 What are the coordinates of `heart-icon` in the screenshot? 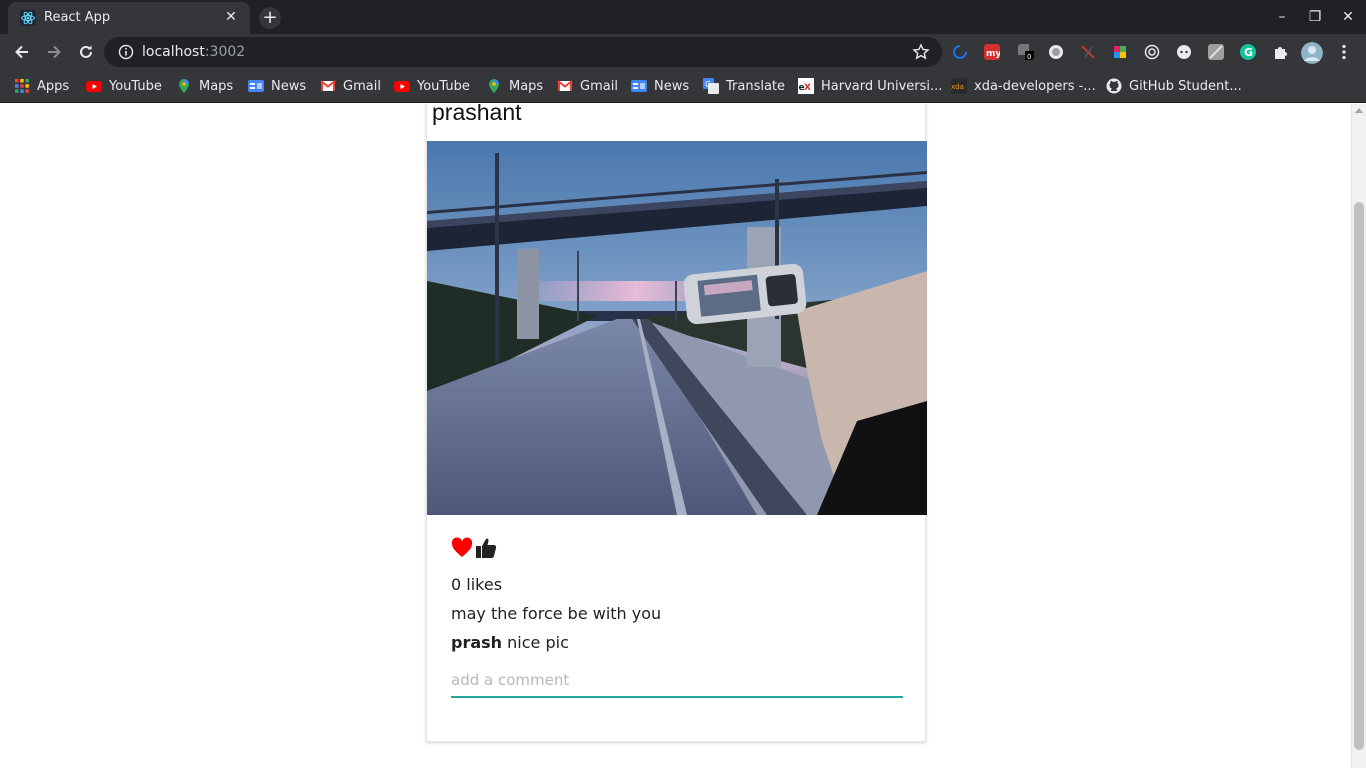 It's located at (462, 548).